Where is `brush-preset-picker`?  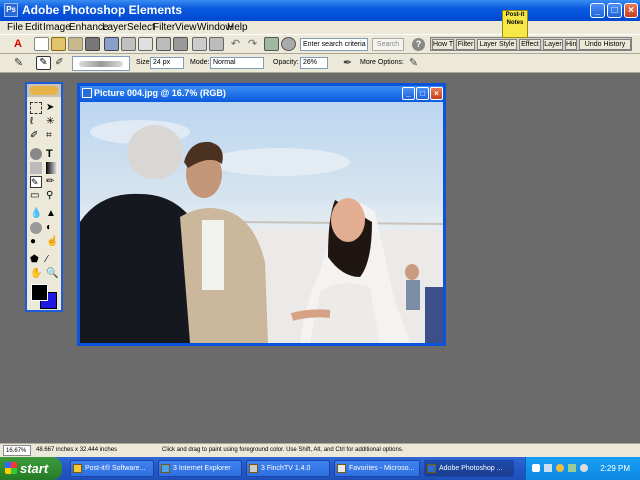
brush-preset-picker is located at coordinates (101, 63).